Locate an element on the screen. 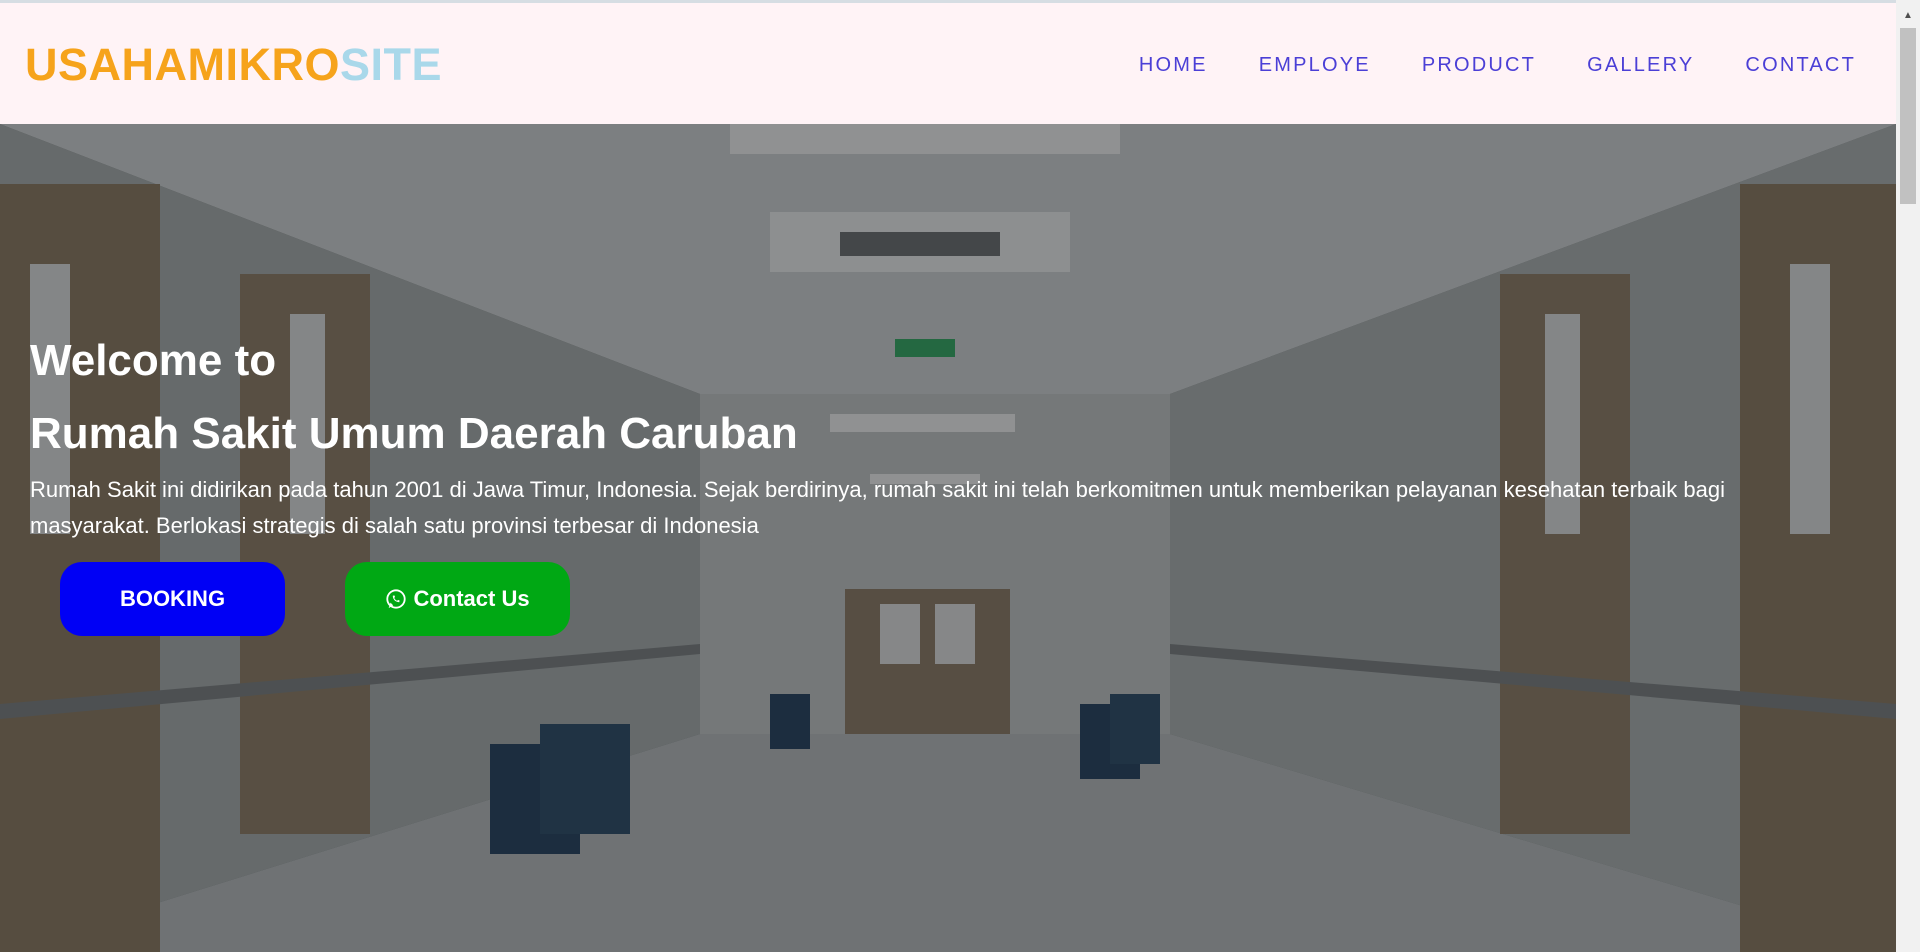 Image resolution: width=1920 pixels, height=952 pixels. nav-item-employe: EMPLOYE is located at coordinates (1315, 65).